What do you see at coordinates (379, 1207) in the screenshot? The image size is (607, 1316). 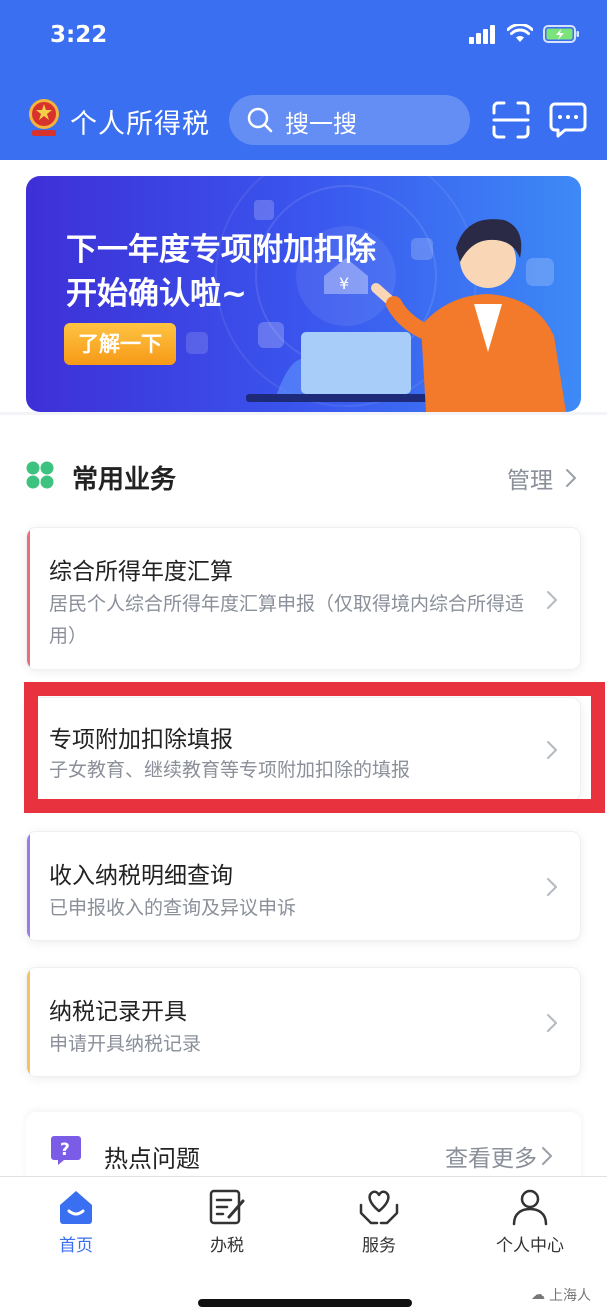 I see `heart-hands-icon` at bounding box center [379, 1207].